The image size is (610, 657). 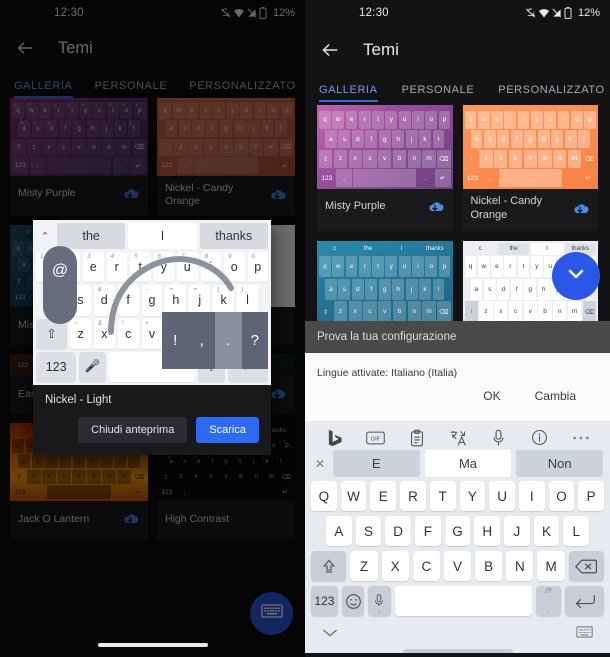 I want to click on back-arrow-icon, so click(x=330, y=50).